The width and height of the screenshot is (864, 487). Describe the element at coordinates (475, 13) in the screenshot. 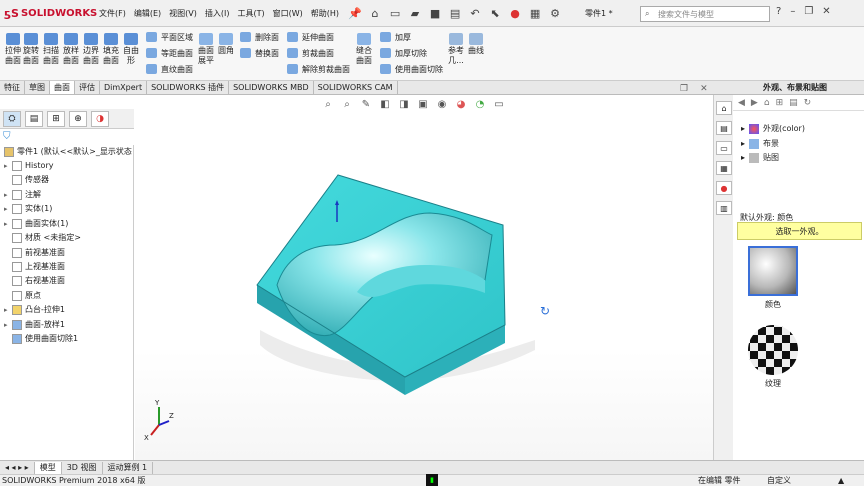

I see `undo-icon: ↶` at that location.